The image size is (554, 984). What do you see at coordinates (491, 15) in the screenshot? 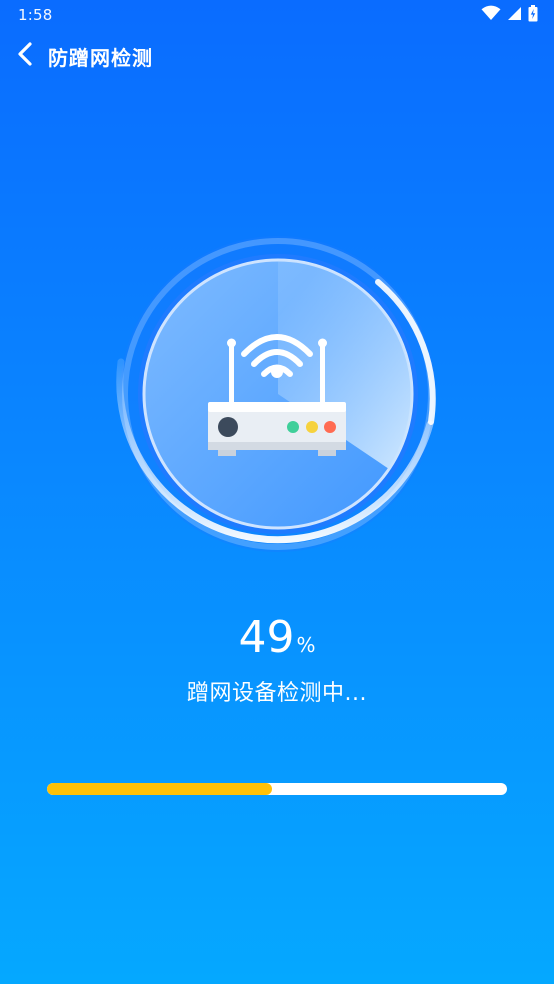
I see `wifi-icon` at bounding box center [491, 15].